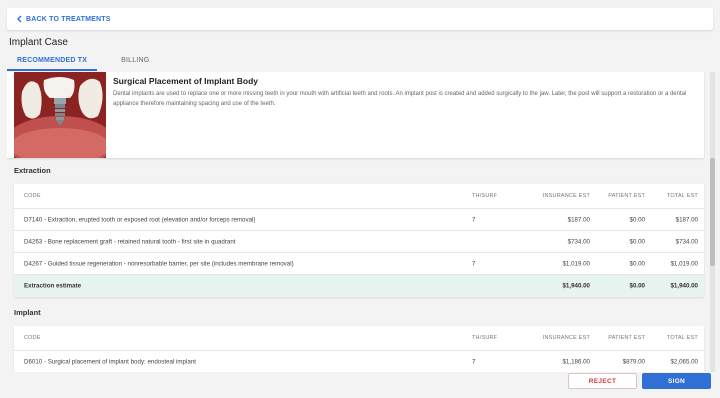 This screenshot has height=398, width=720. Describe the element at coordinates (53, 286) in the screenshot. I see `estimate-label: Extraction estimate` at that location.